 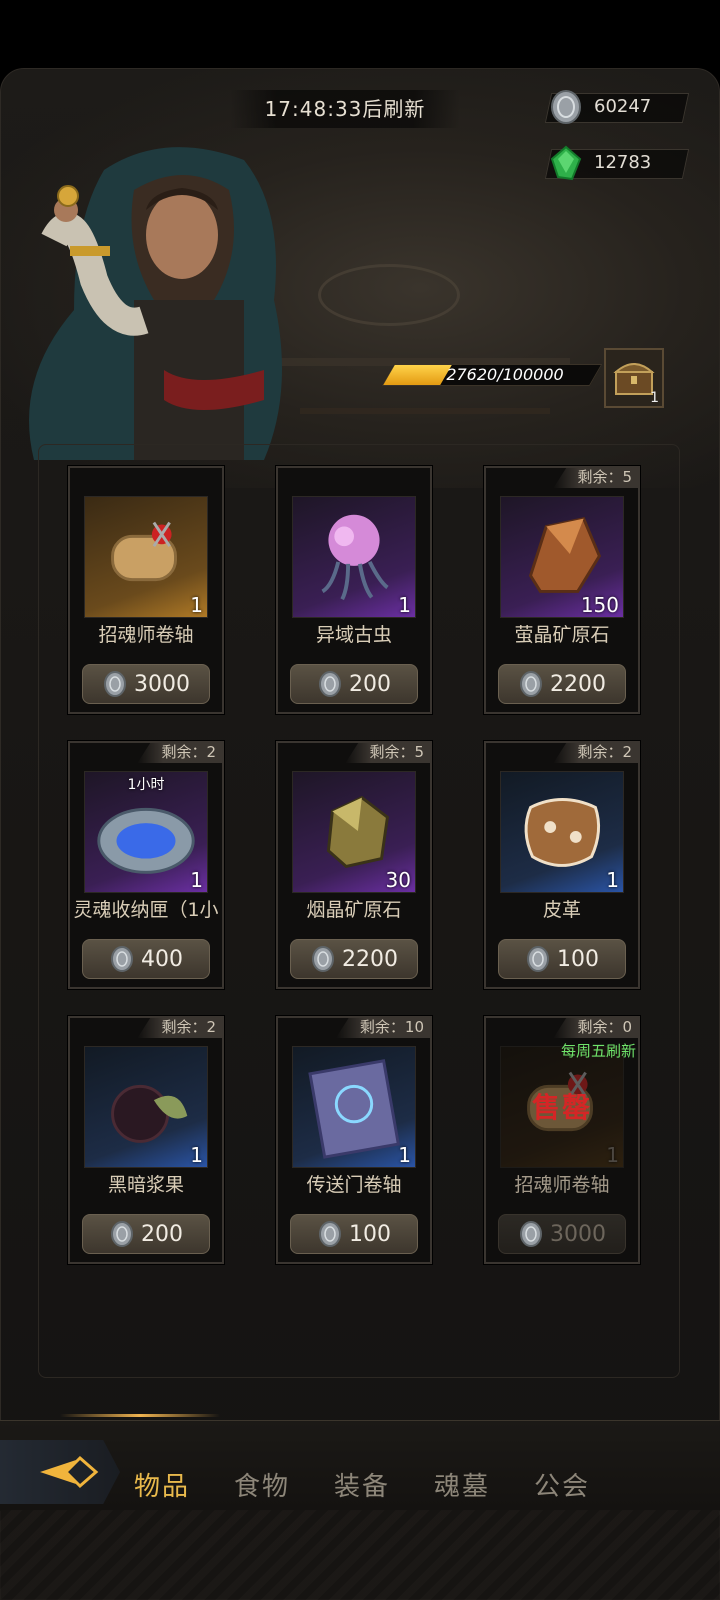 I want to click on bottom-decoration, so click(x=360, y=1555).